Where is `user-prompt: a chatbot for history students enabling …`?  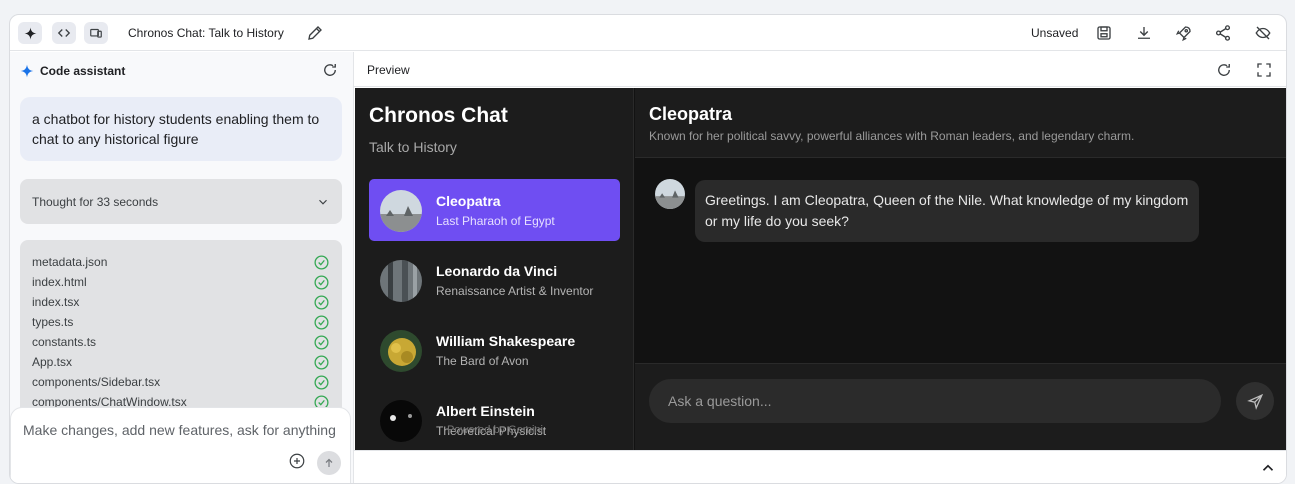 user-prompt: a chatbot for history students enabling … is located at coordinates (181, 129).